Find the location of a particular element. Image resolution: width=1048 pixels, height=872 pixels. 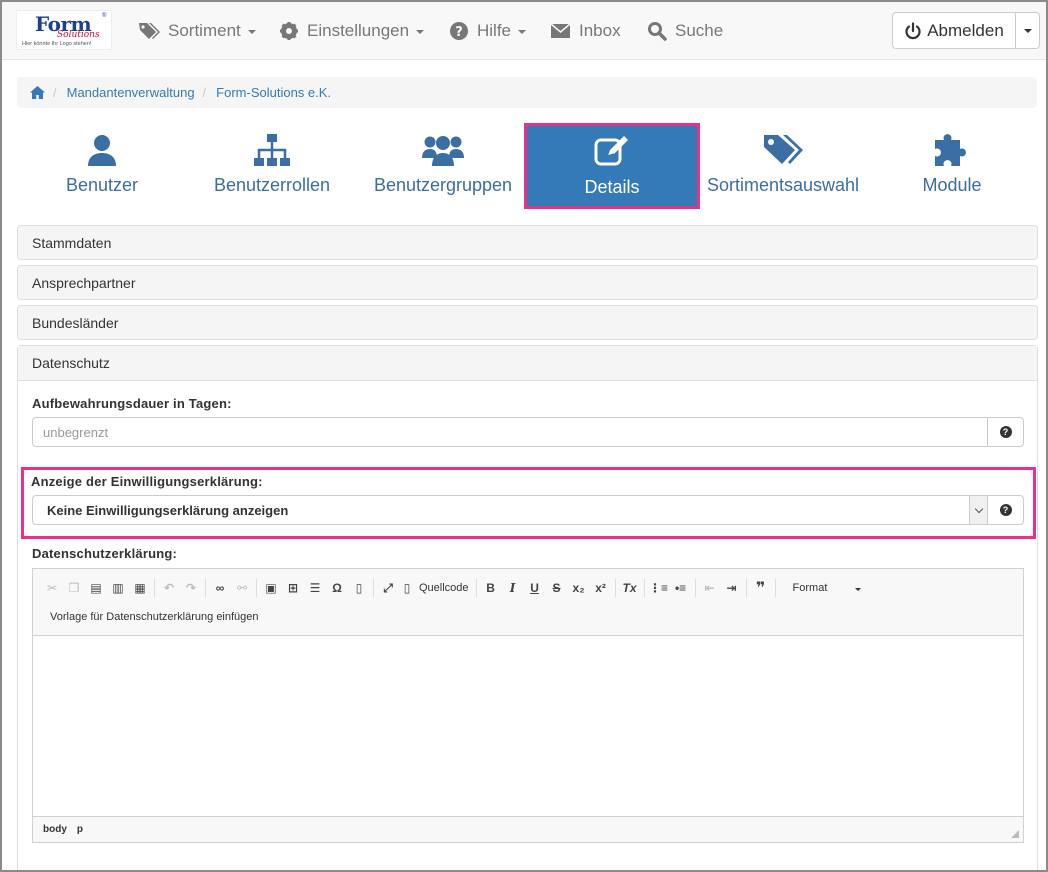

tab-benutzergruppen: Benutzergruppen is located at coordinates (443, 166).